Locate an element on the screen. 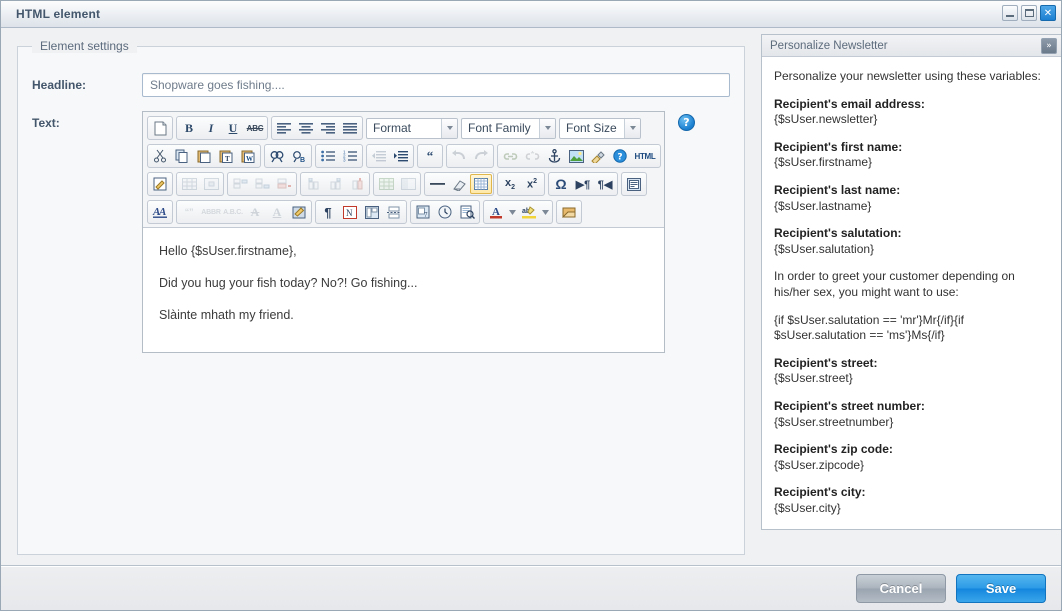 This screenshot has height=611, width=1062. toolbar-group-css is located at coordinates (160, 184).